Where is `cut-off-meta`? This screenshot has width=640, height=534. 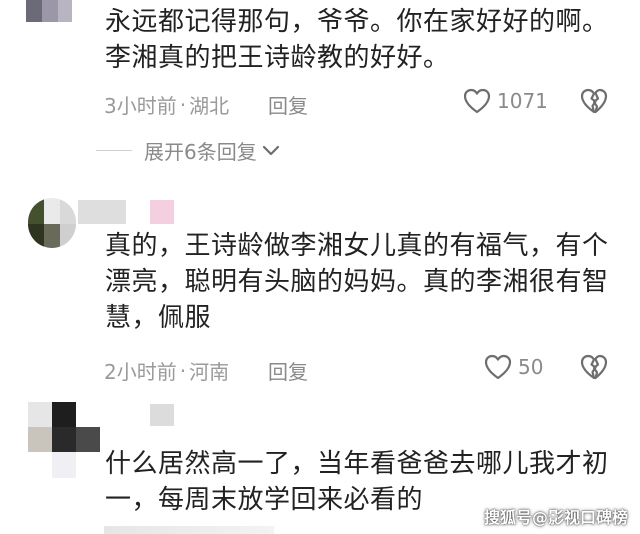
cut-off-meta is located at coordinates (189, 530).